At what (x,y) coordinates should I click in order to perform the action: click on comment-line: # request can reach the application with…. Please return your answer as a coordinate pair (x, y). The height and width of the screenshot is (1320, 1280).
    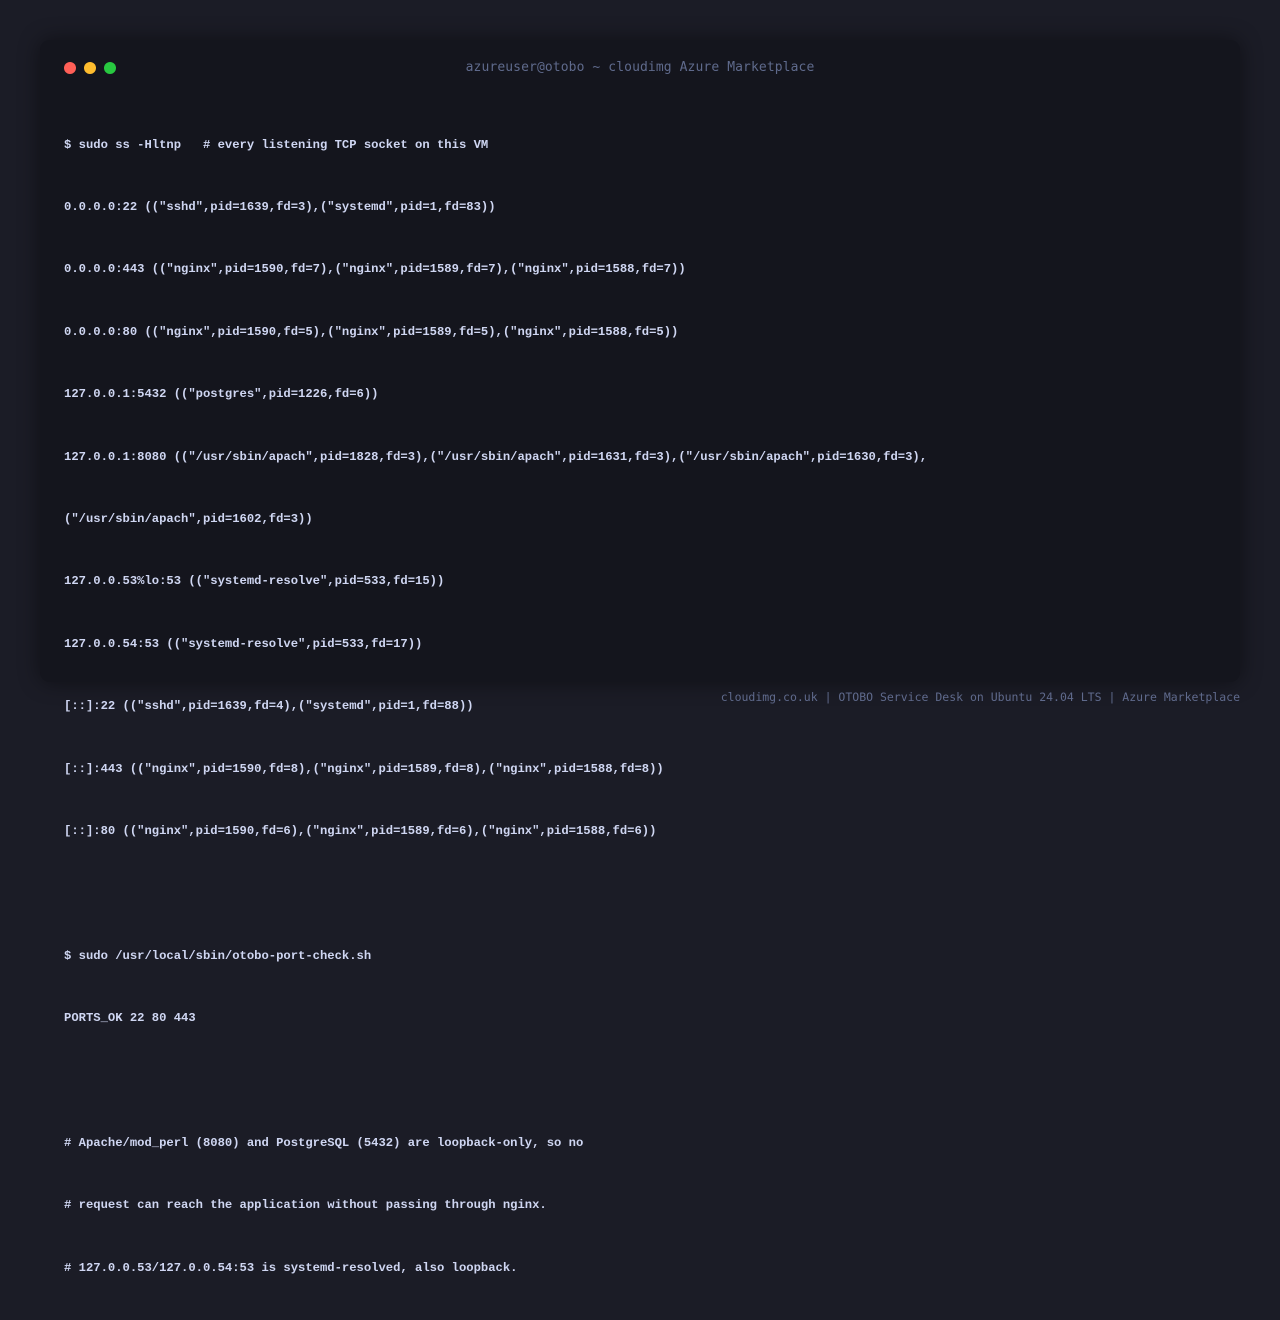
    Looking at the image, I should click on (305, 1205).